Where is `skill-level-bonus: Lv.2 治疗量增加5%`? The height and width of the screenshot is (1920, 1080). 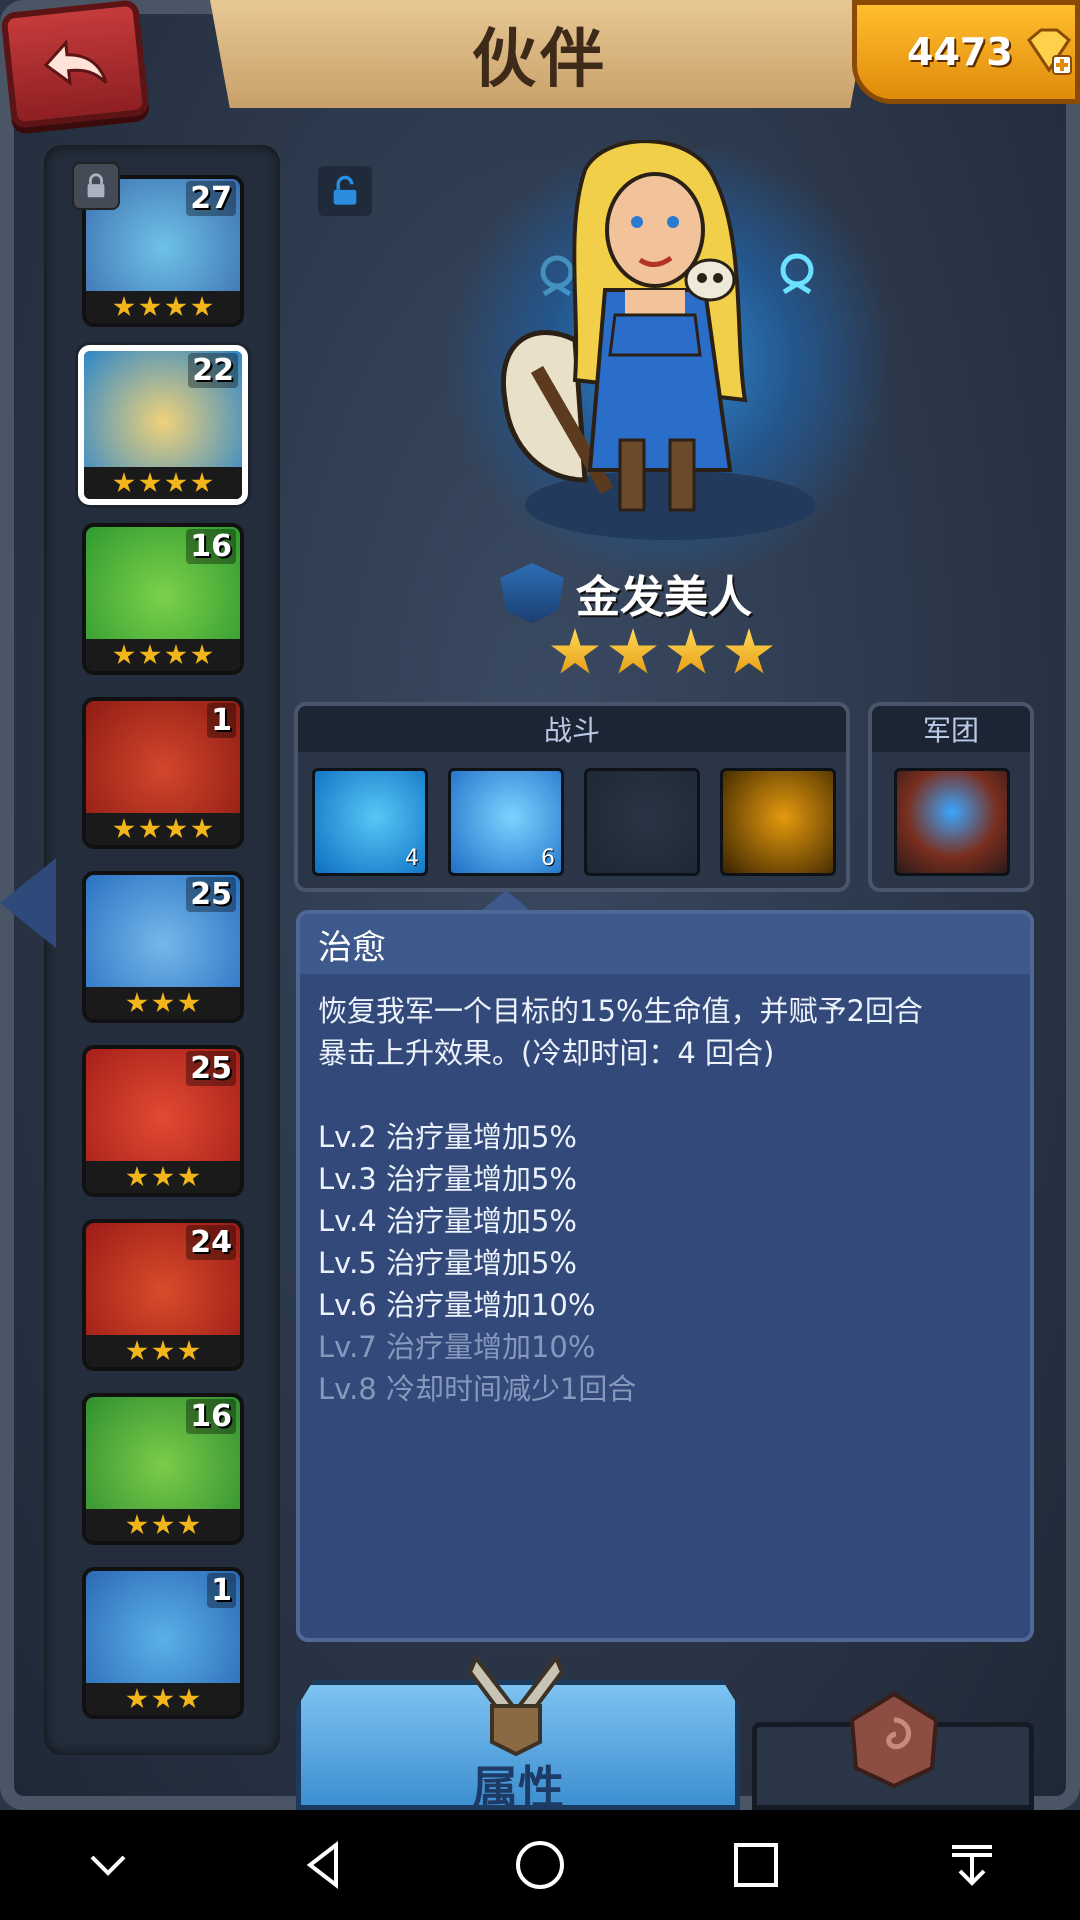 skill-level-bonus: Lv.2 治疗量增加5% is located at coordinates (447, 1137).